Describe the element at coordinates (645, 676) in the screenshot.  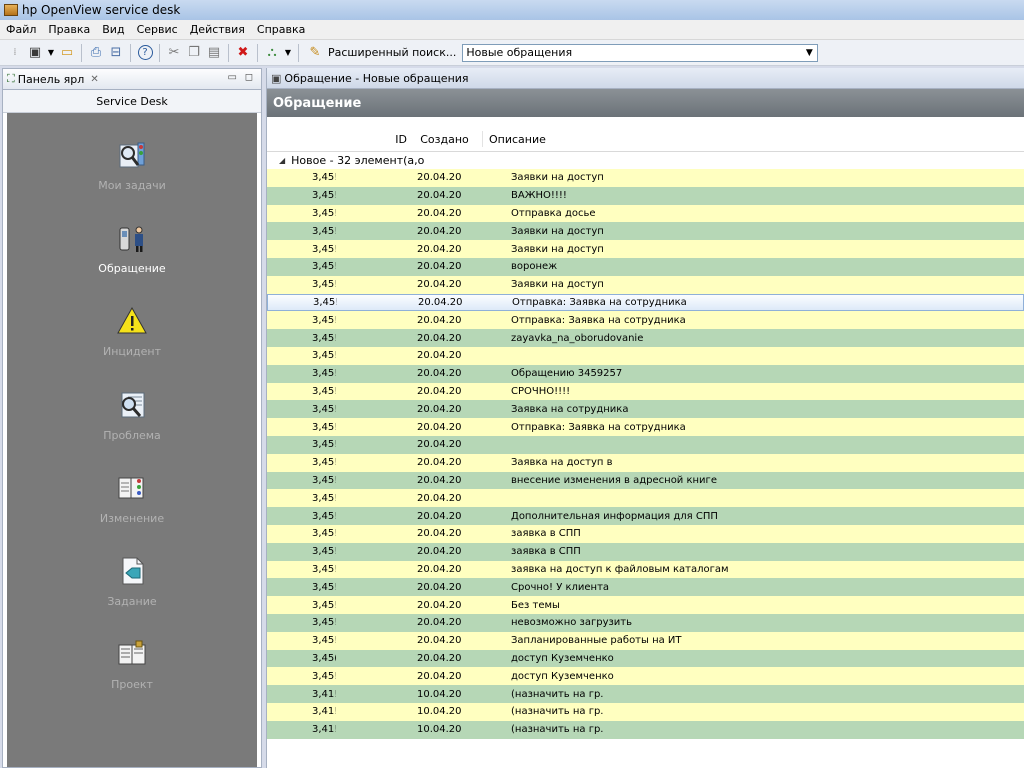
I see `table-row: 3,45! 20.04.20 доступ Куземченко` at that location.